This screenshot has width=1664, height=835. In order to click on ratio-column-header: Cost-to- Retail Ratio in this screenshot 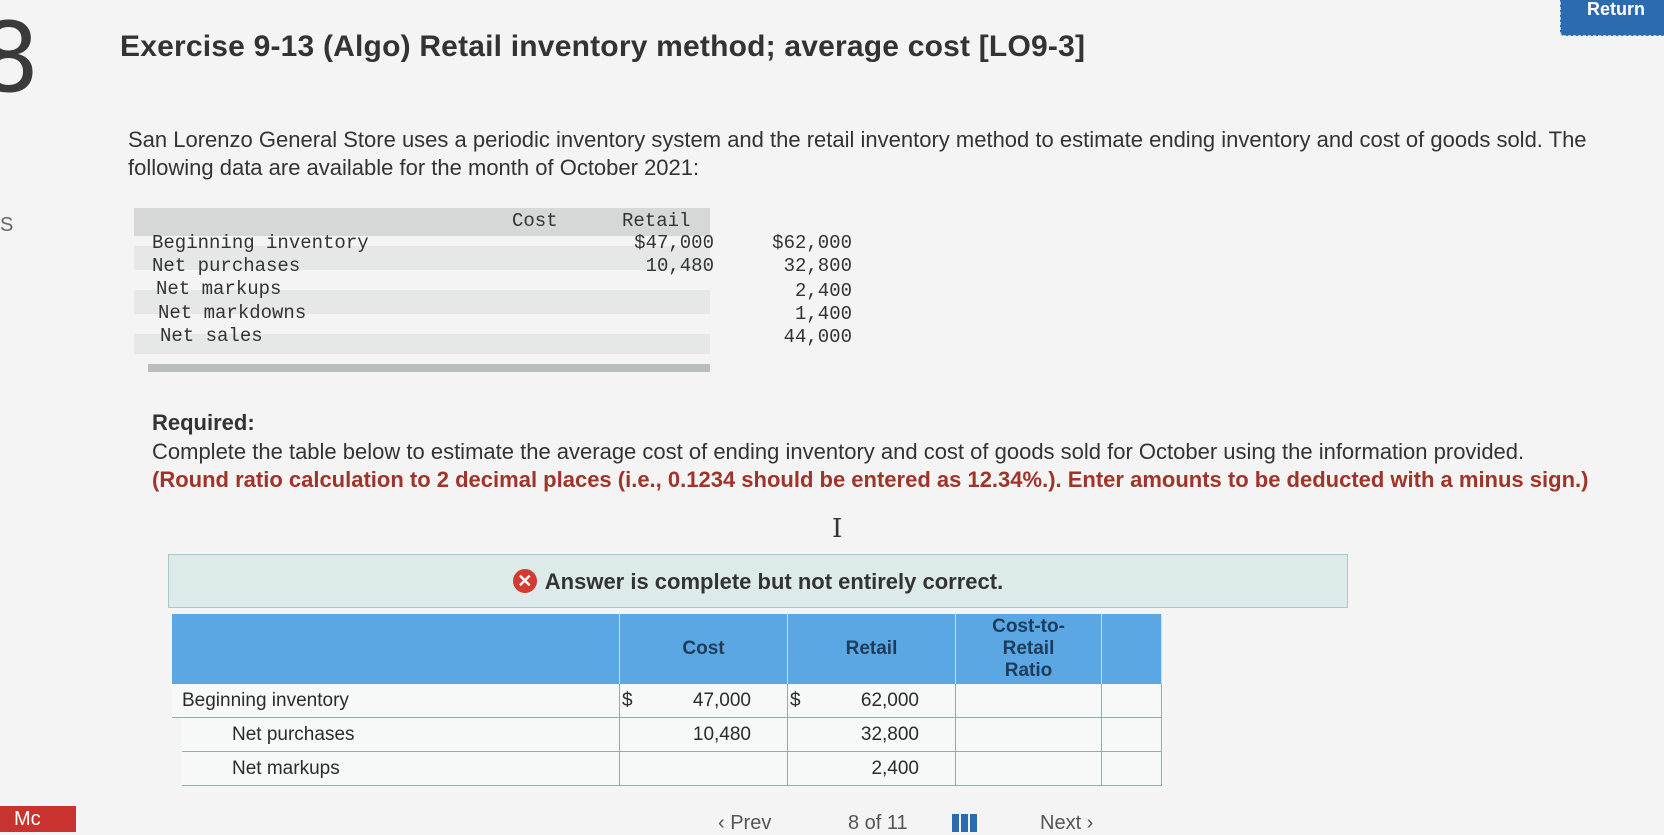, I will do `click(1029, 649)`.